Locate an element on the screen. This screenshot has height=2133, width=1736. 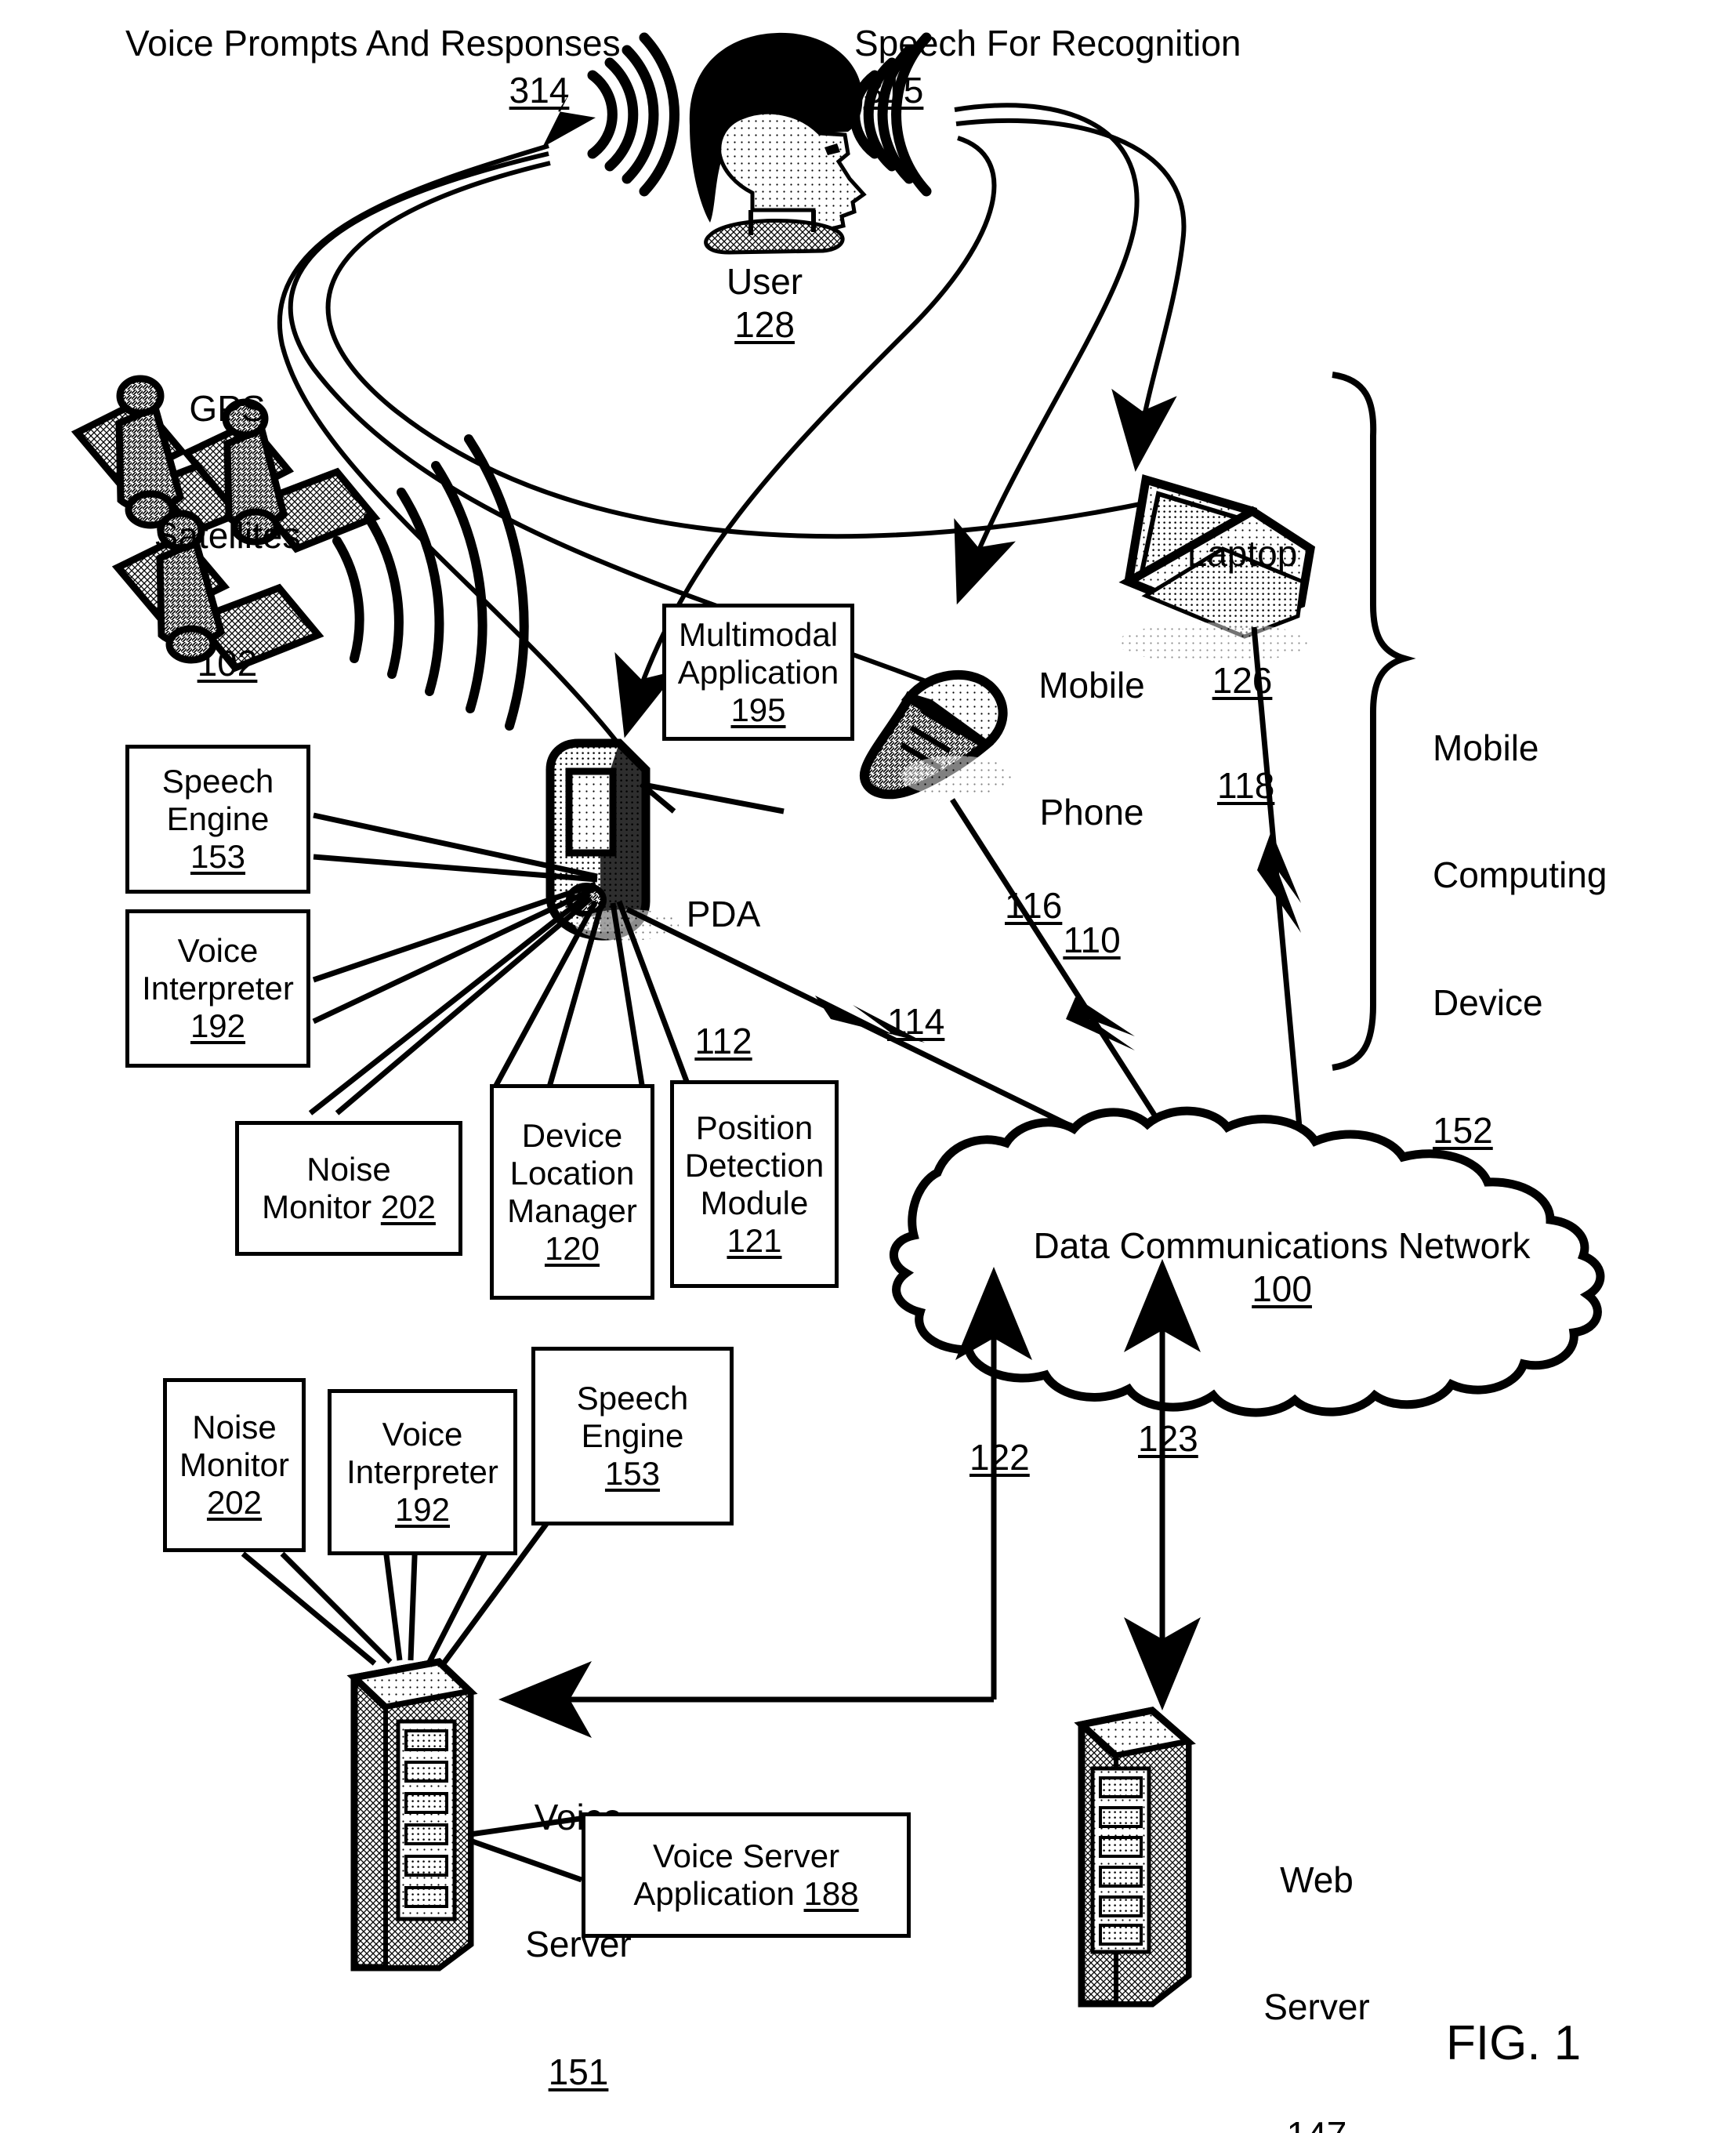
network-label-text: Data Communications Network is located at coordinates (1282, 1246).